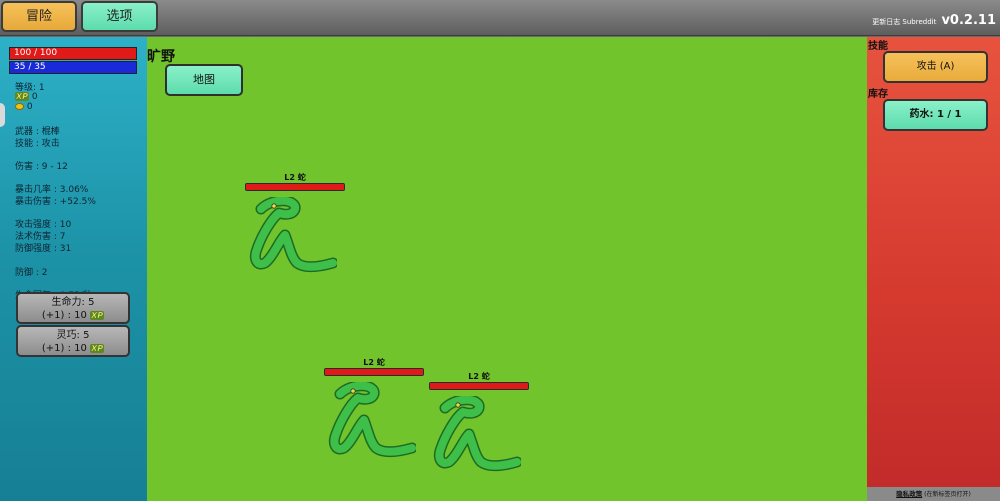  Describe the element at coordinates (19, 106) in the screenshot. I see `gold-coin-icon` at that location.